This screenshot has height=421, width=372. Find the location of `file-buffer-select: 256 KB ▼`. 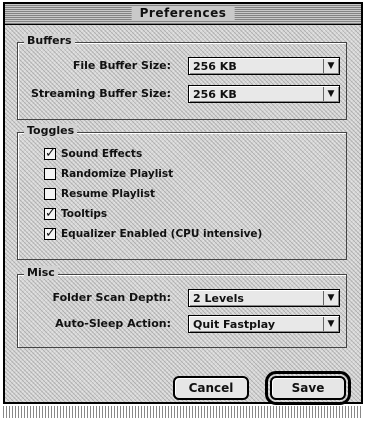

file-buffer-select: 256 KB ▼ is located at coordinates (264, 66).